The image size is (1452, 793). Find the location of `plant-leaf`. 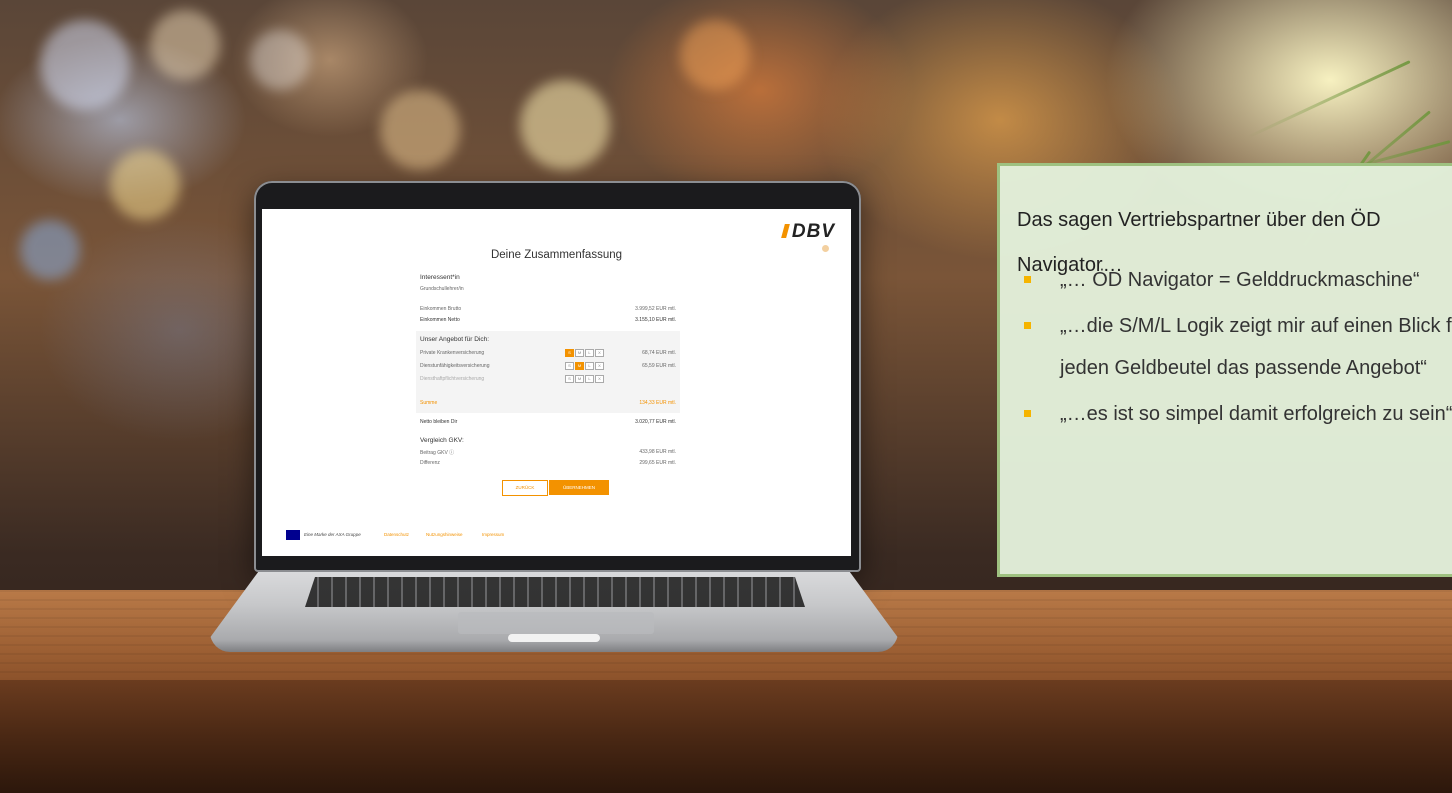

plant-leaf is located at coordinates (1328, 99).